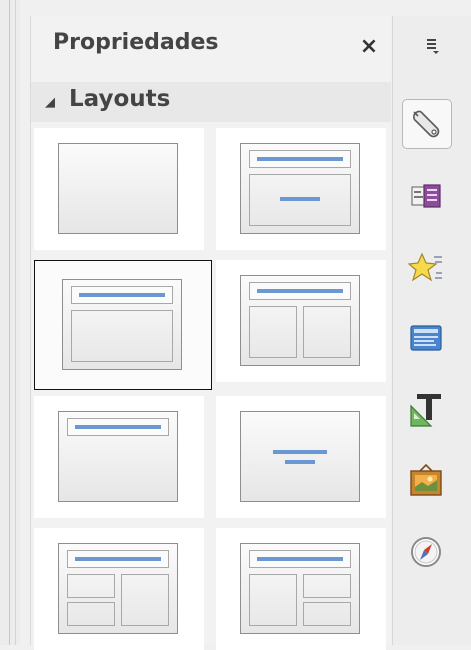 This screenshot has height=650, width=471. I want to click on layout-title-content, so click(301, 189).